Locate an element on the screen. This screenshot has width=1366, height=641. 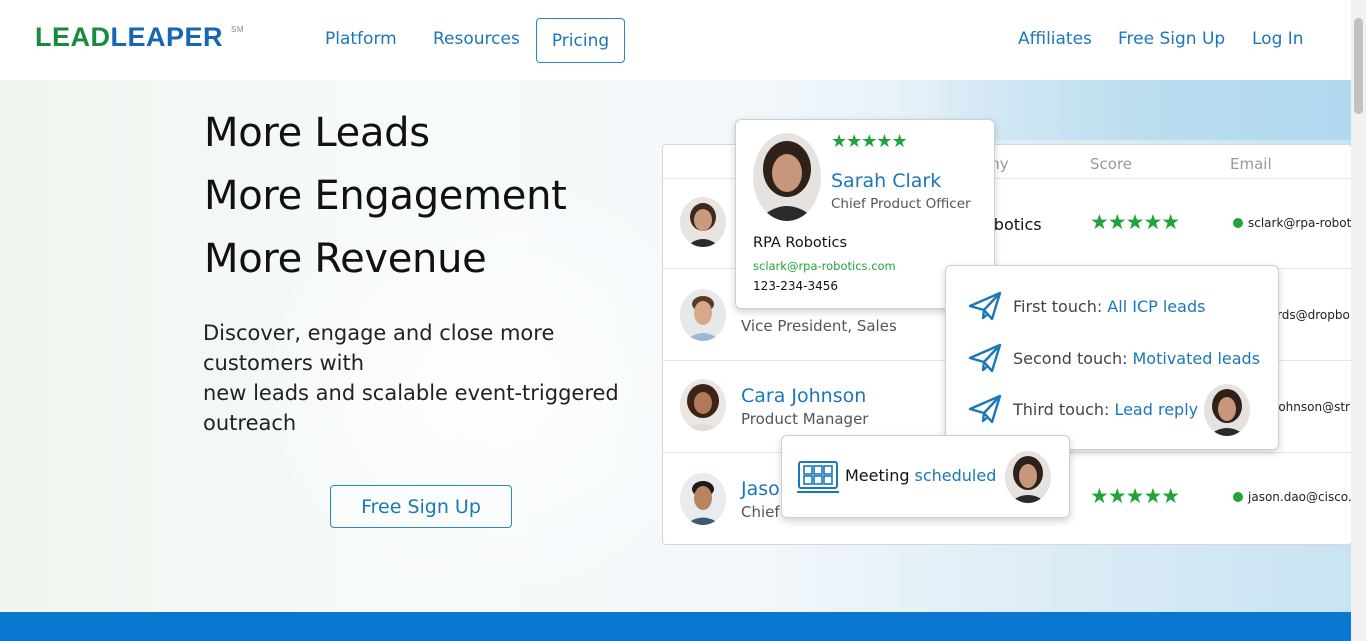
profile-title: Chief Product Officer is located at coordinates (901, 204).